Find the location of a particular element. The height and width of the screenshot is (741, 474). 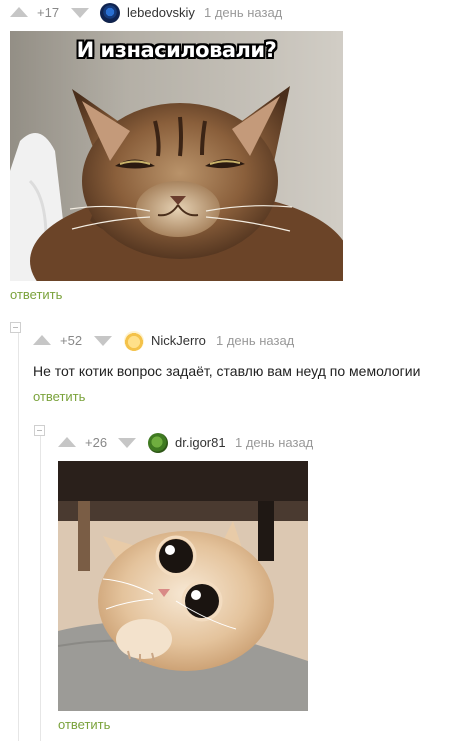

green-bird-avatar-icon is located at coordinates (158, 443).